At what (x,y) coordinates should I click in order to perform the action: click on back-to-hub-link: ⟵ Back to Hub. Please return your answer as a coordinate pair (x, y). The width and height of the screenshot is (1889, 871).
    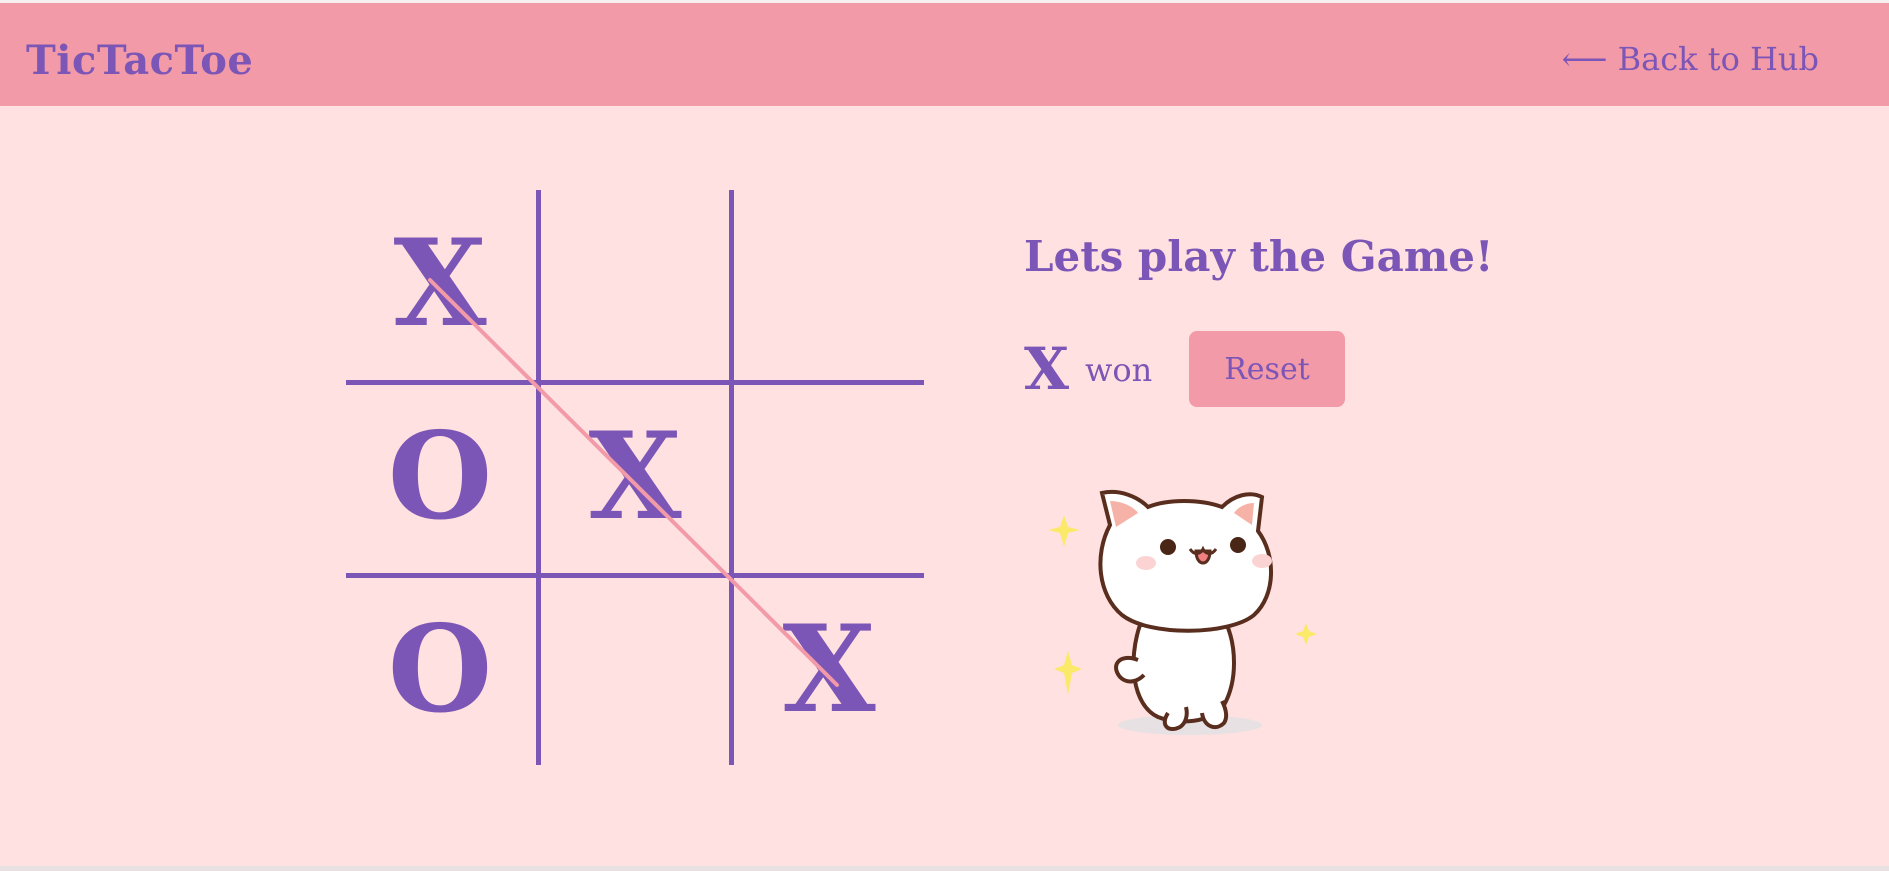
    Looking at the image, I should click on (1690, 59).